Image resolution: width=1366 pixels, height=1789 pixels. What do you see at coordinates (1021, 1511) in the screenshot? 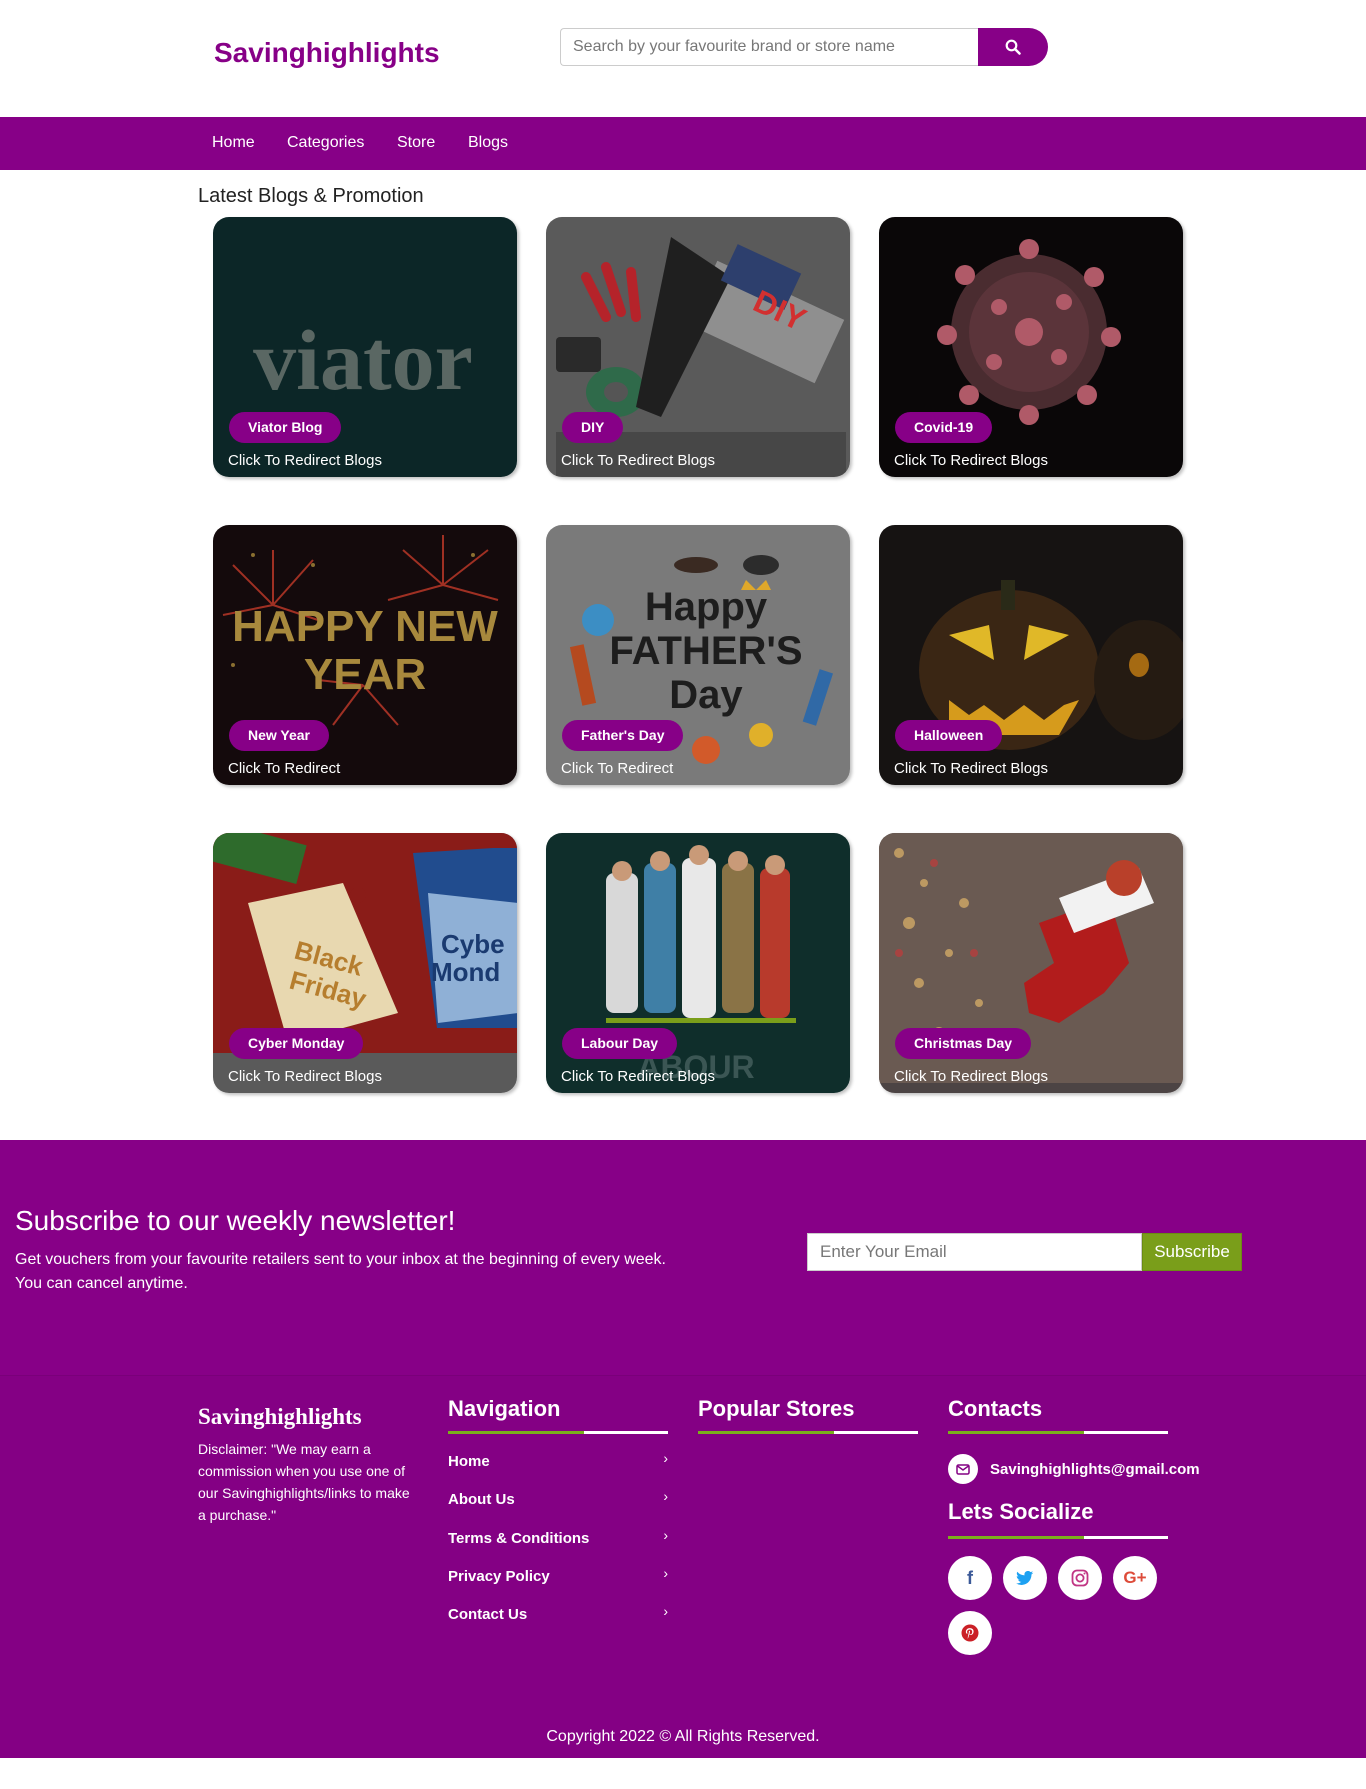
I see `footer-social-title: Lets Socialize` at bounding box center [1021, 1511].